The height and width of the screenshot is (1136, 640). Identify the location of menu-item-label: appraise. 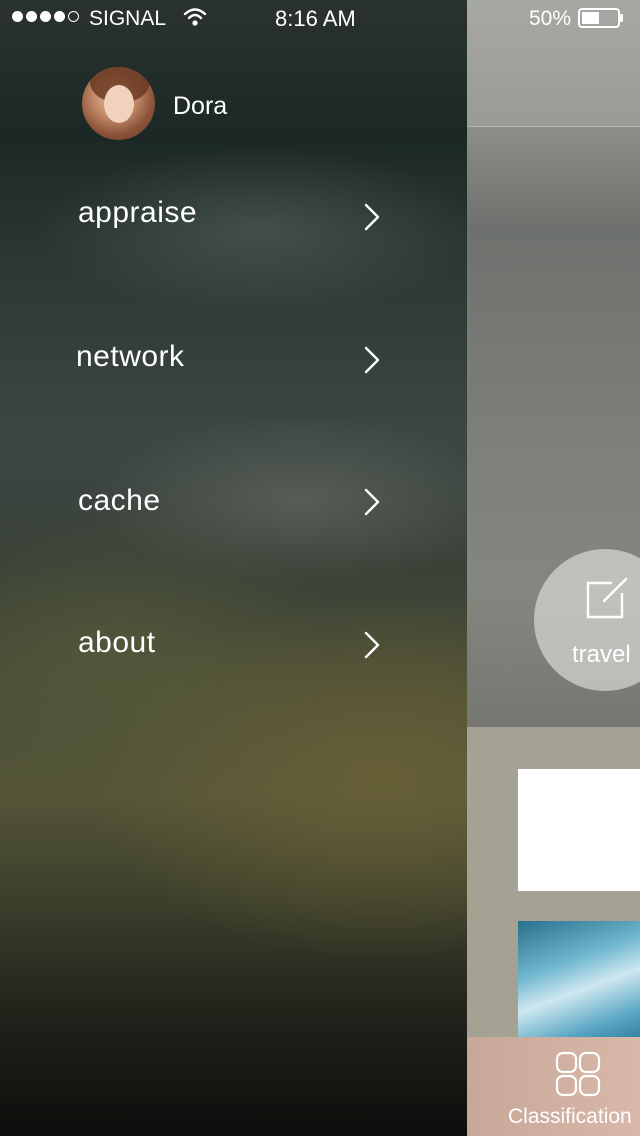
(138, 212).